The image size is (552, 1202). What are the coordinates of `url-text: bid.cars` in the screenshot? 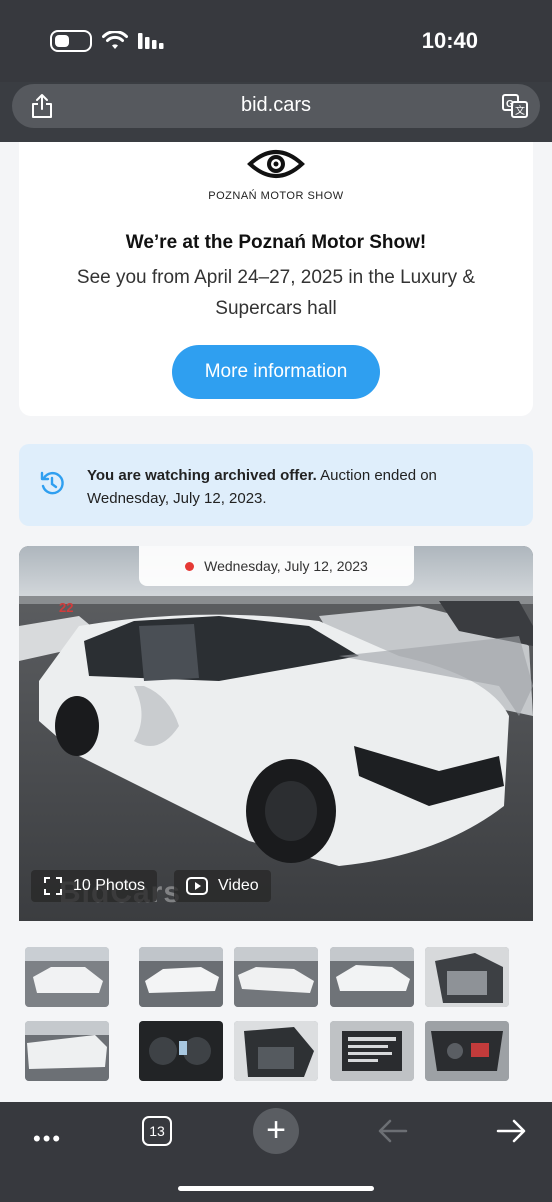 It's located at (276, 105).